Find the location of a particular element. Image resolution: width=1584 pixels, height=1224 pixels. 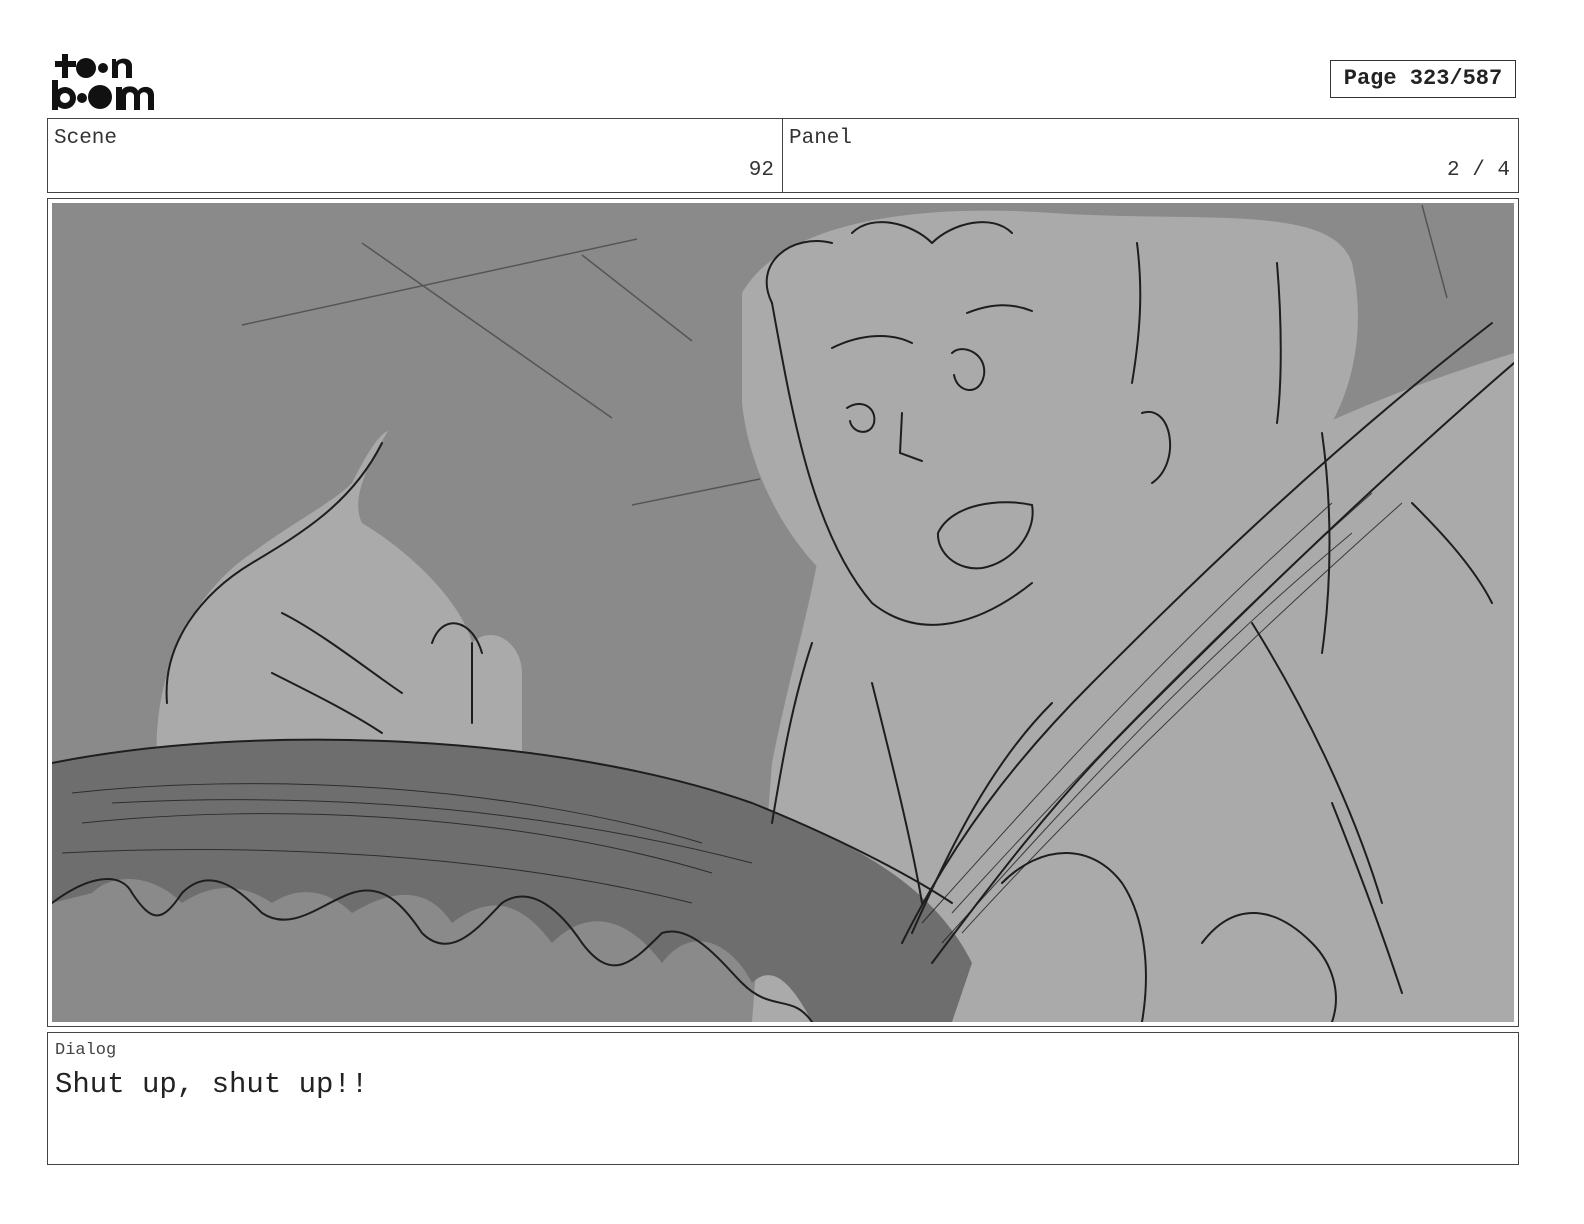

panel-label: Panel is located at coordinates (821, 138).